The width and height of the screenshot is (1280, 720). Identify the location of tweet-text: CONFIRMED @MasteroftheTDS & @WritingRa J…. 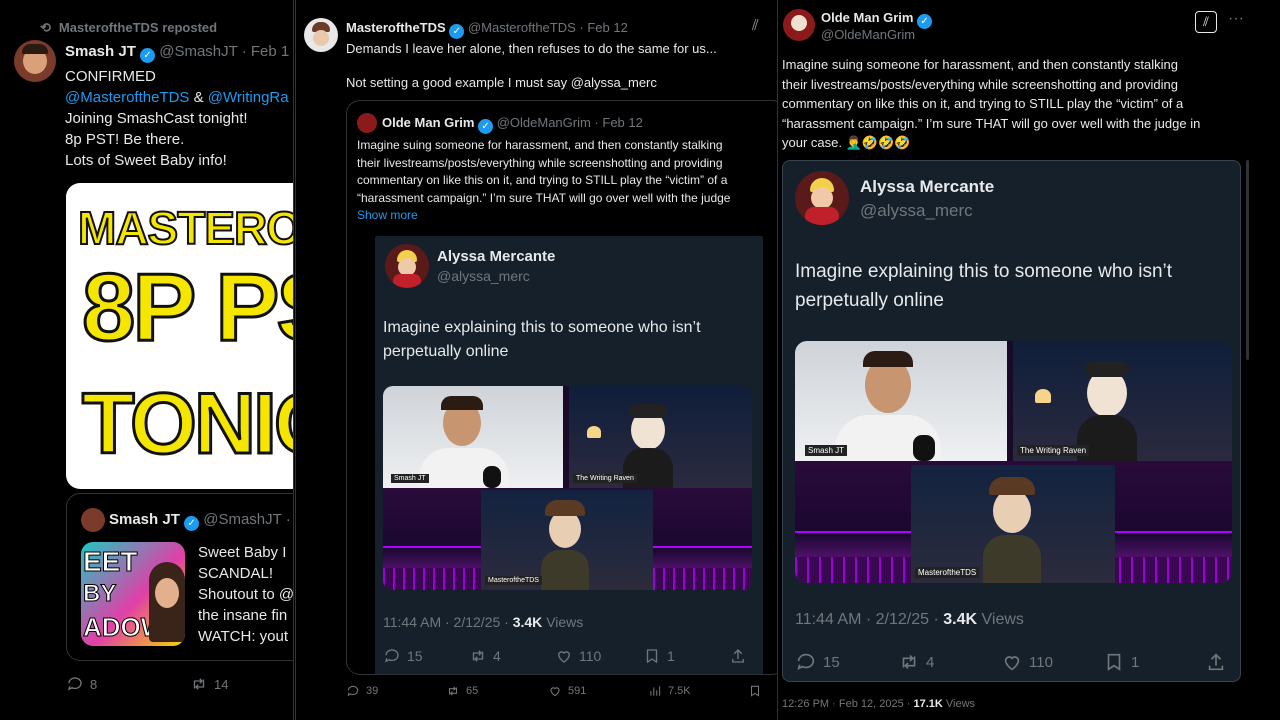
(177, 118).